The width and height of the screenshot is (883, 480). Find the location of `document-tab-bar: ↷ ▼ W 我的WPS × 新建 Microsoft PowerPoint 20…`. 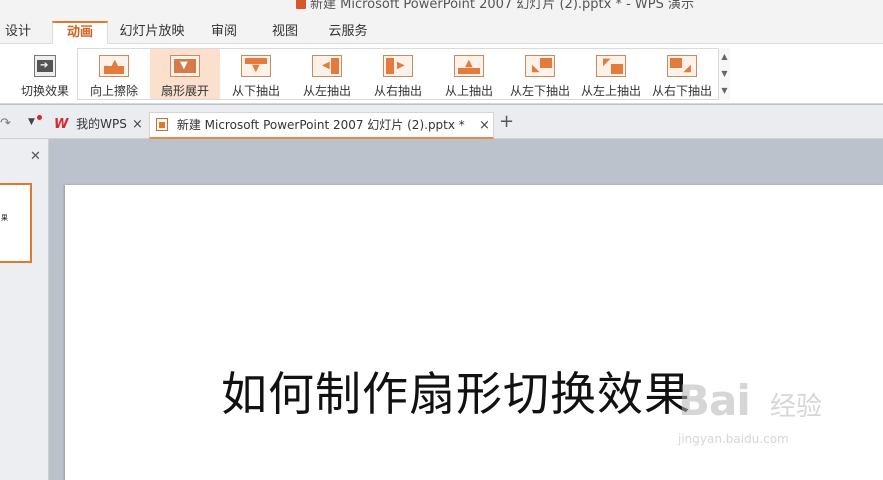

document-tab-bar: ↷ ▼ W 我的WPS × 新建 Microsoft PowerPoint 20… is located at coordinates (441, 122).